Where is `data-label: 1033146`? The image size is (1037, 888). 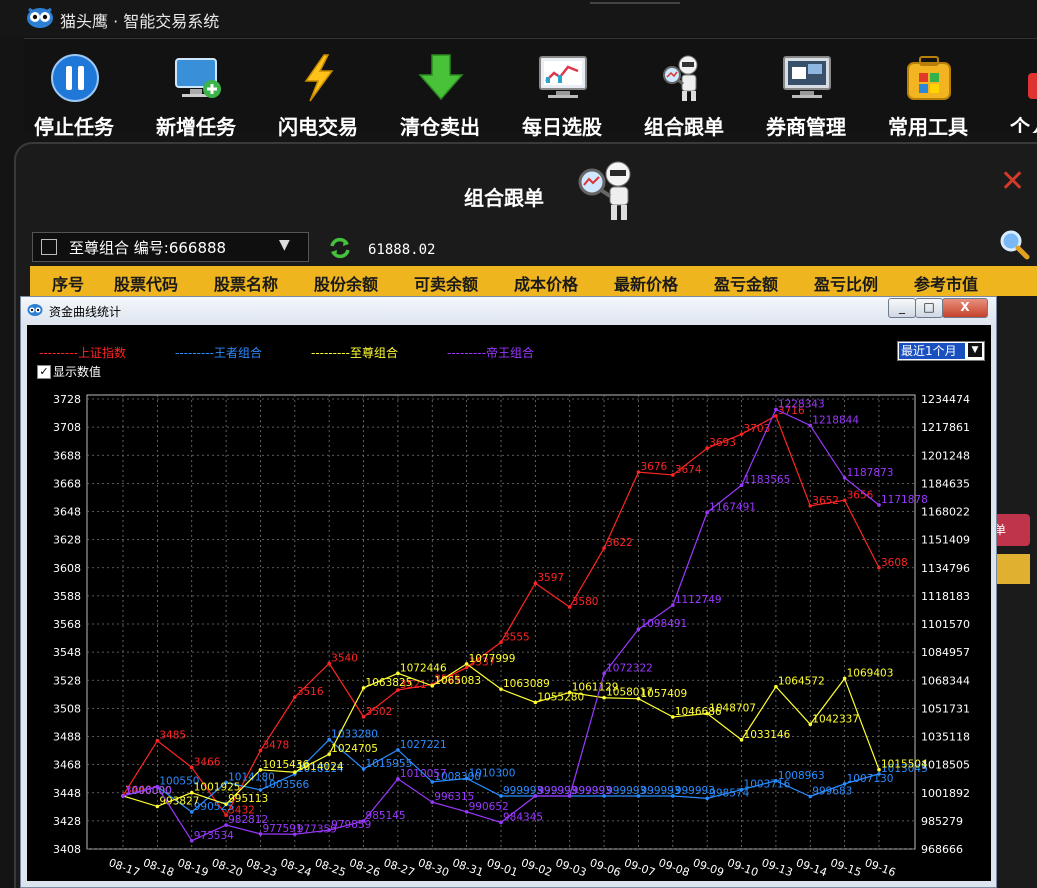 data-label: 1033146 is located at coordinates (767, 735).